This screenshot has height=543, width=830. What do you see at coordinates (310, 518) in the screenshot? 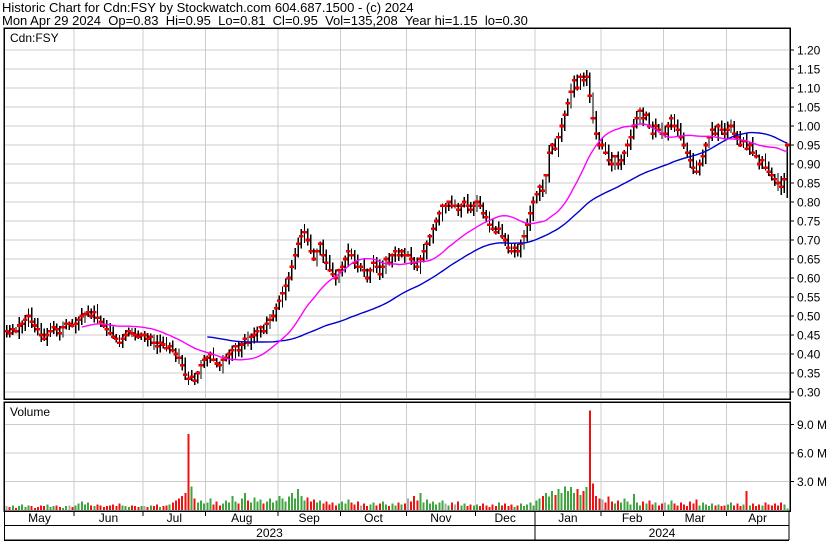
I see `month-label: Sep` at bounding box center [310, 518].